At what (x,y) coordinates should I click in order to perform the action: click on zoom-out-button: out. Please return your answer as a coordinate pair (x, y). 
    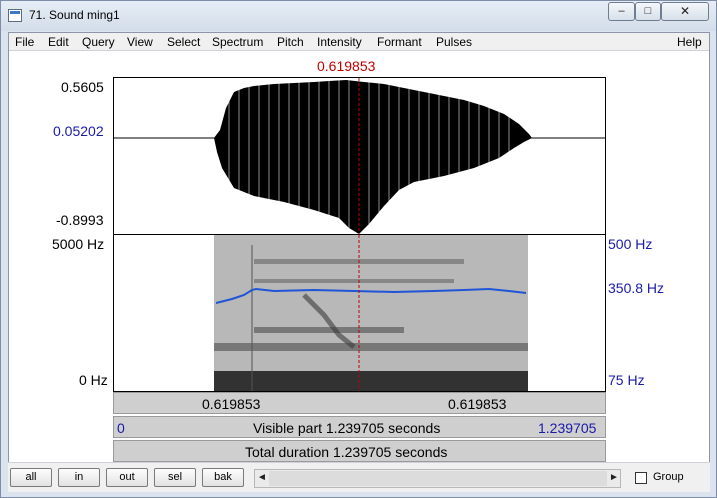
    Looking at the image, I should click on (127, 477).